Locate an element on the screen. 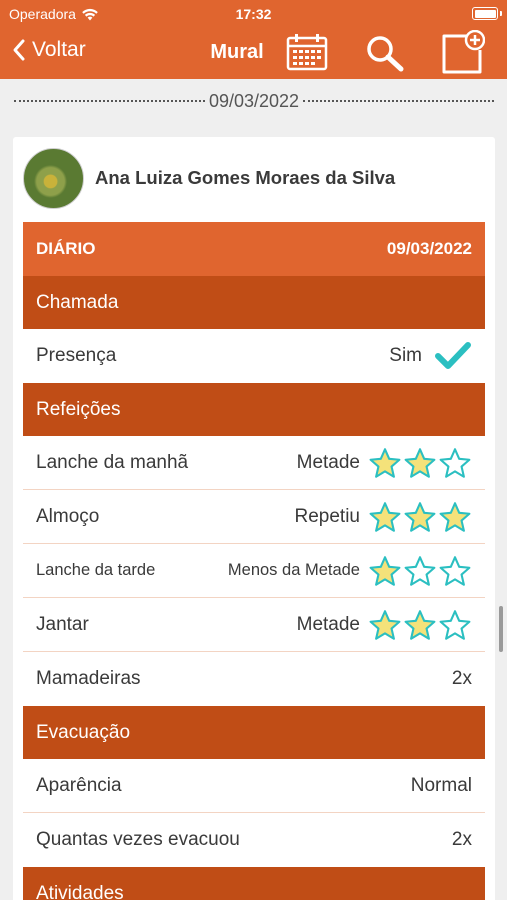 Image resolution: width=507 pixels, height=900 pixels. presence-label: Presença is located at coordinates (76, 355).